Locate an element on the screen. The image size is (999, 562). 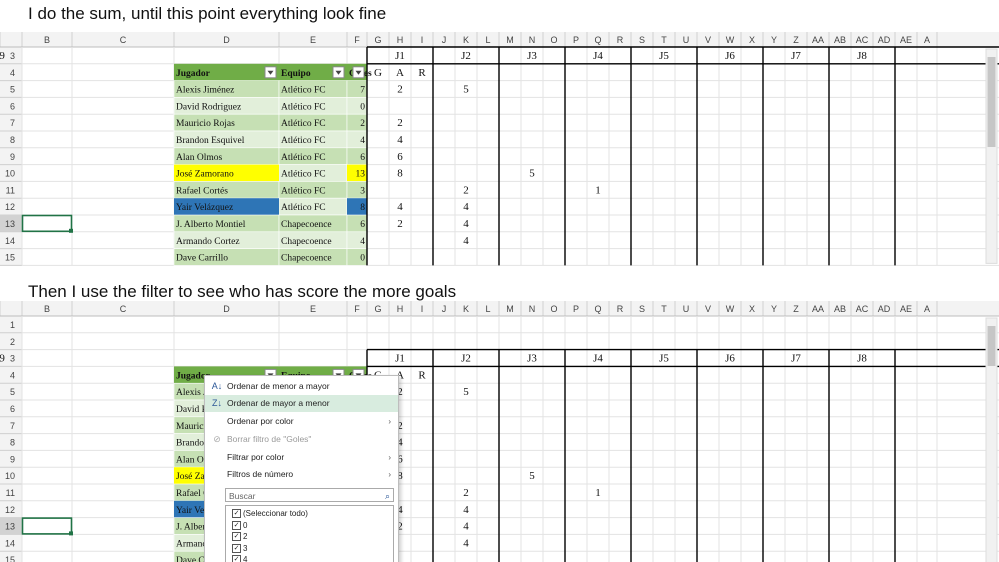
player-name: Alexis Jiménez is located at coordinates (205, 91).